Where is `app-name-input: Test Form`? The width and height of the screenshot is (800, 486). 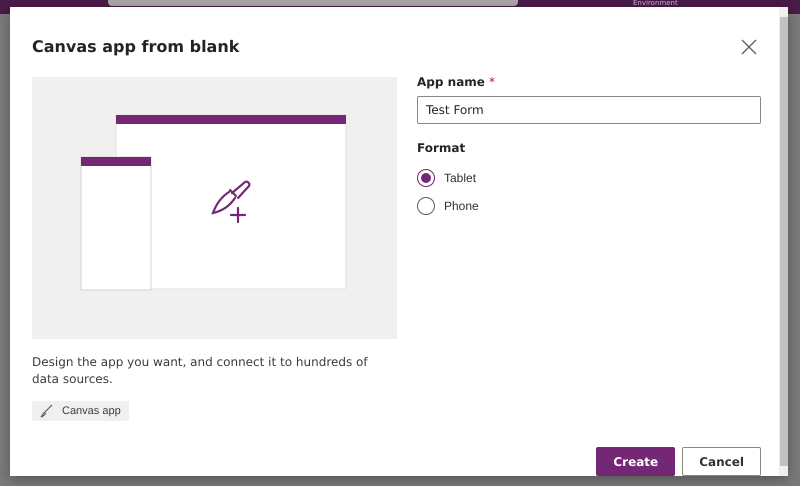
app-name-input: Test Form is located at coordinates (589, 110).